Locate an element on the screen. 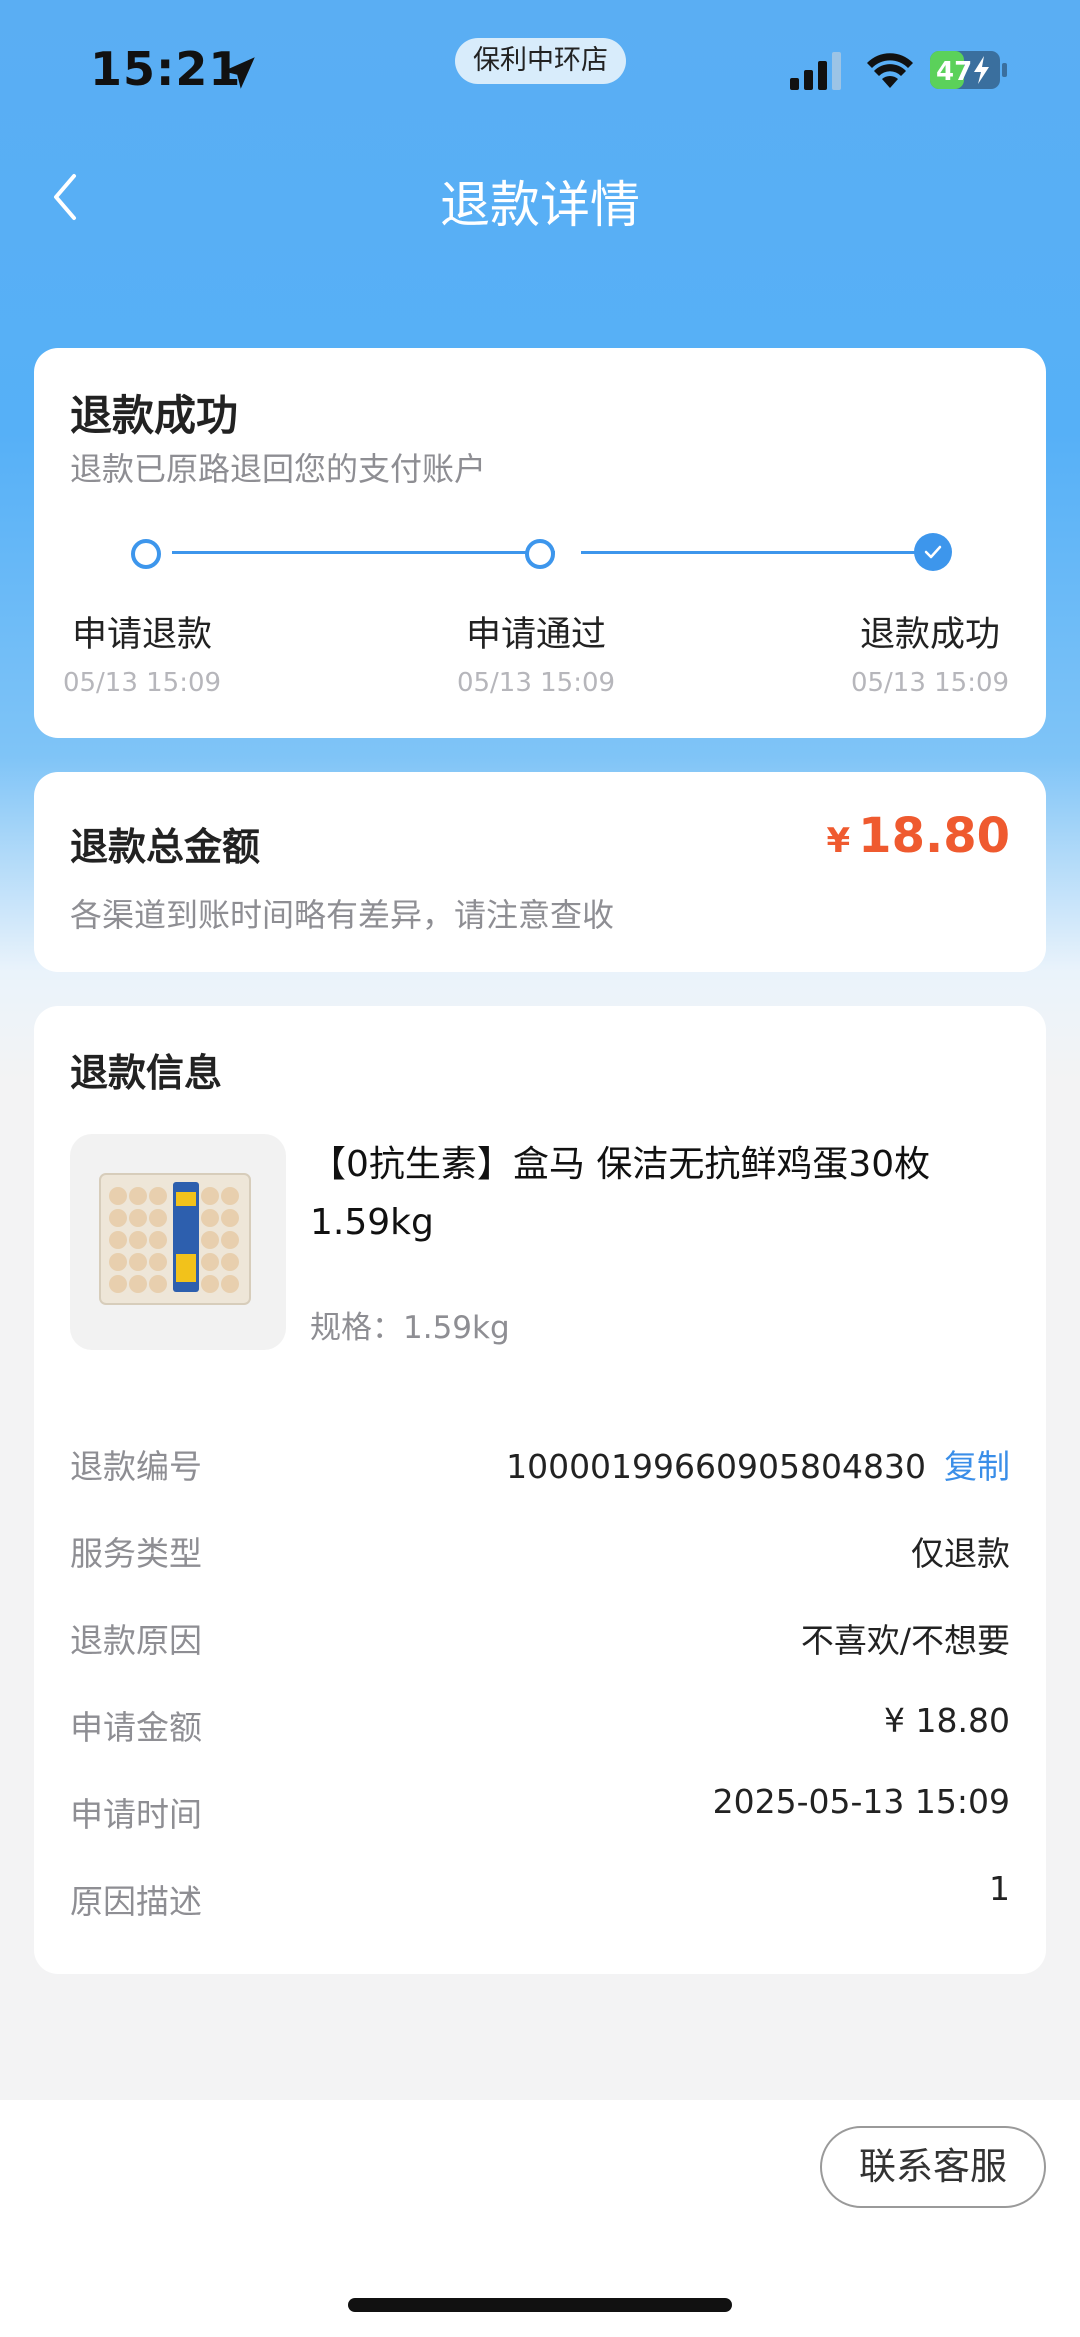  applied-time-value: 2025-05-13 15:09 is located at coordinates (861, 1801).